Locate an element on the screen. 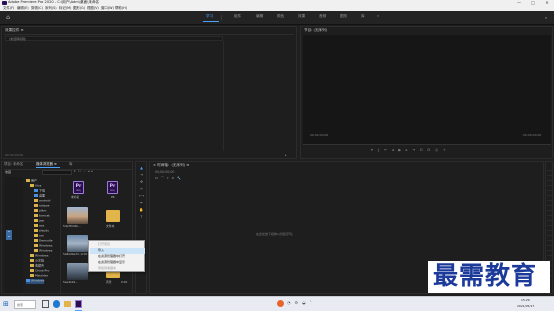 The width and height of the screenshot is (554, 311). ripple-edit-tool-icon: ✥ is located at coordinates (141, 182).